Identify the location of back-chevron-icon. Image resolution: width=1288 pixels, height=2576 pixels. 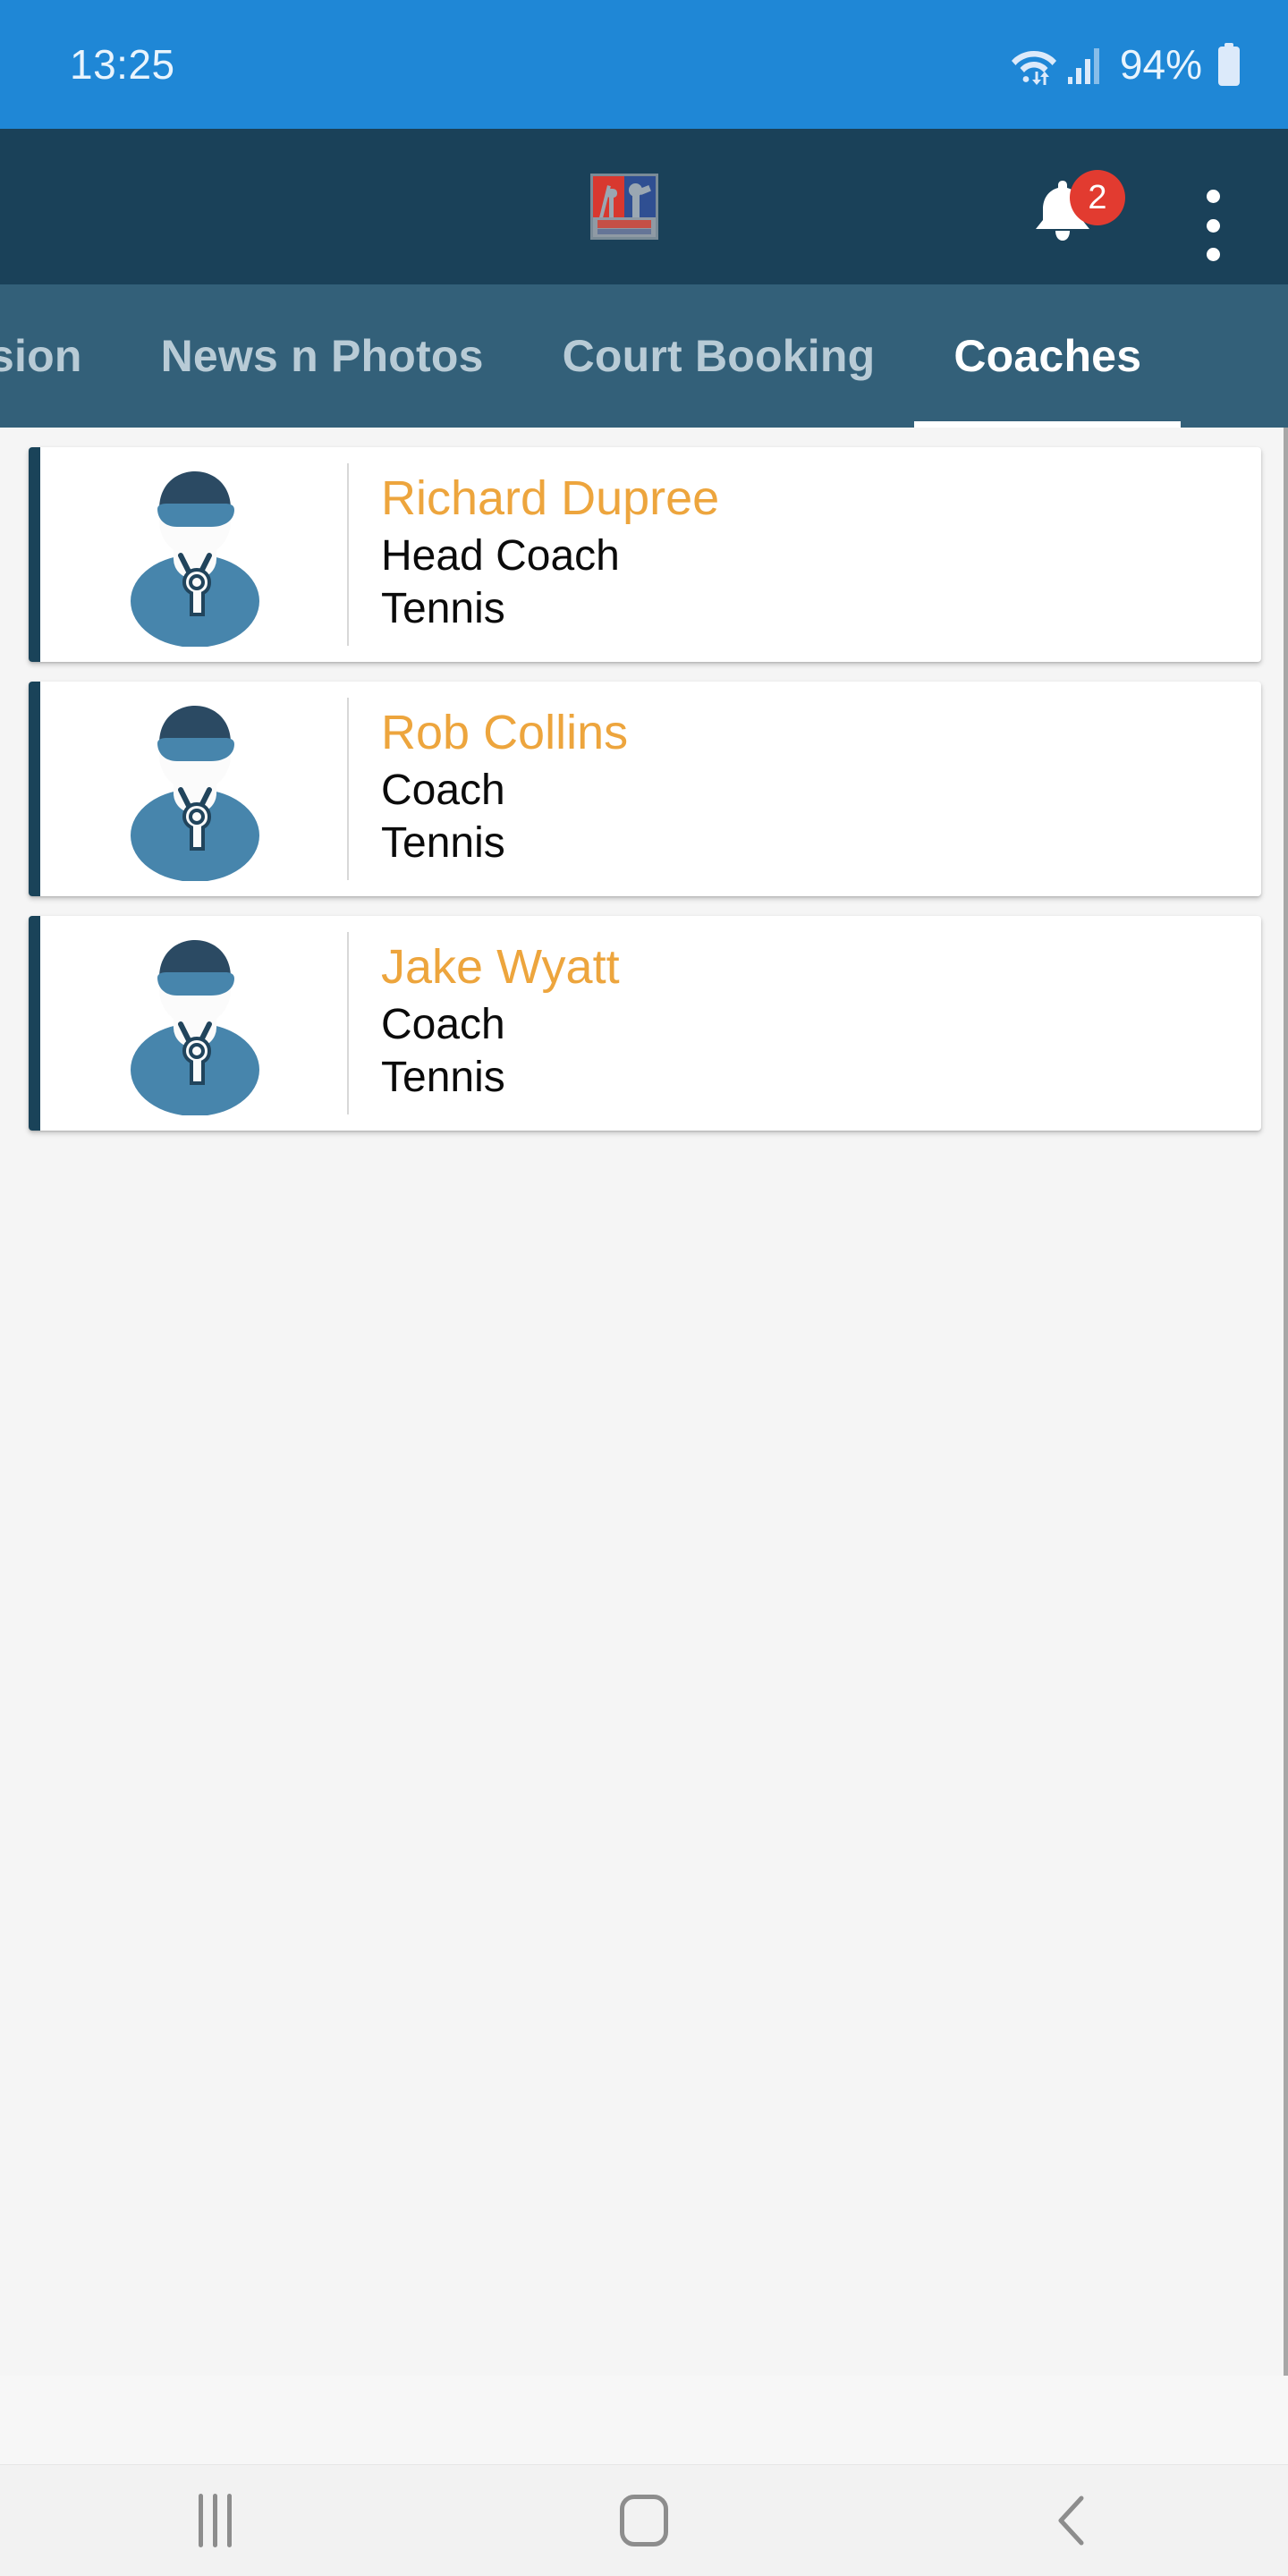
(1071, 2521).